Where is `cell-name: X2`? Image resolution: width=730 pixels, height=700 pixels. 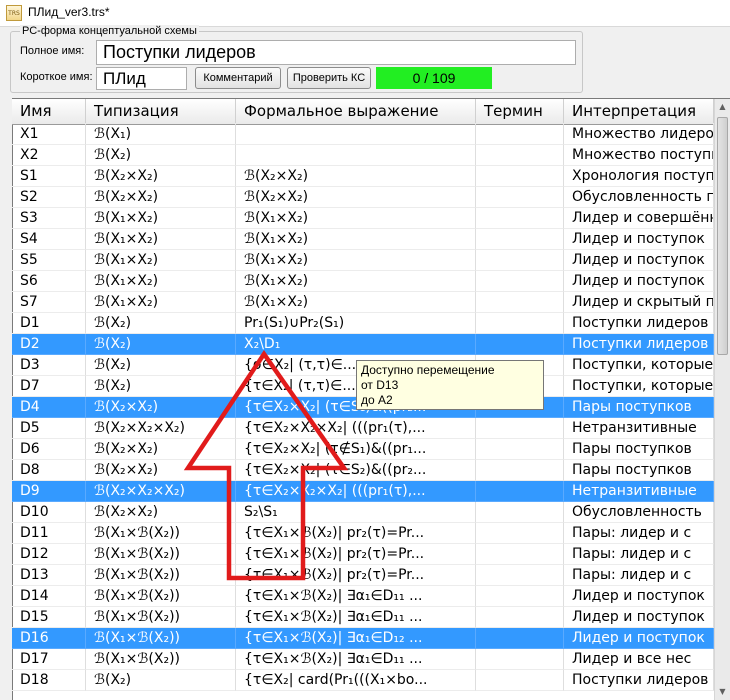 cell-name: X2 is located at coordinates (49, 155).